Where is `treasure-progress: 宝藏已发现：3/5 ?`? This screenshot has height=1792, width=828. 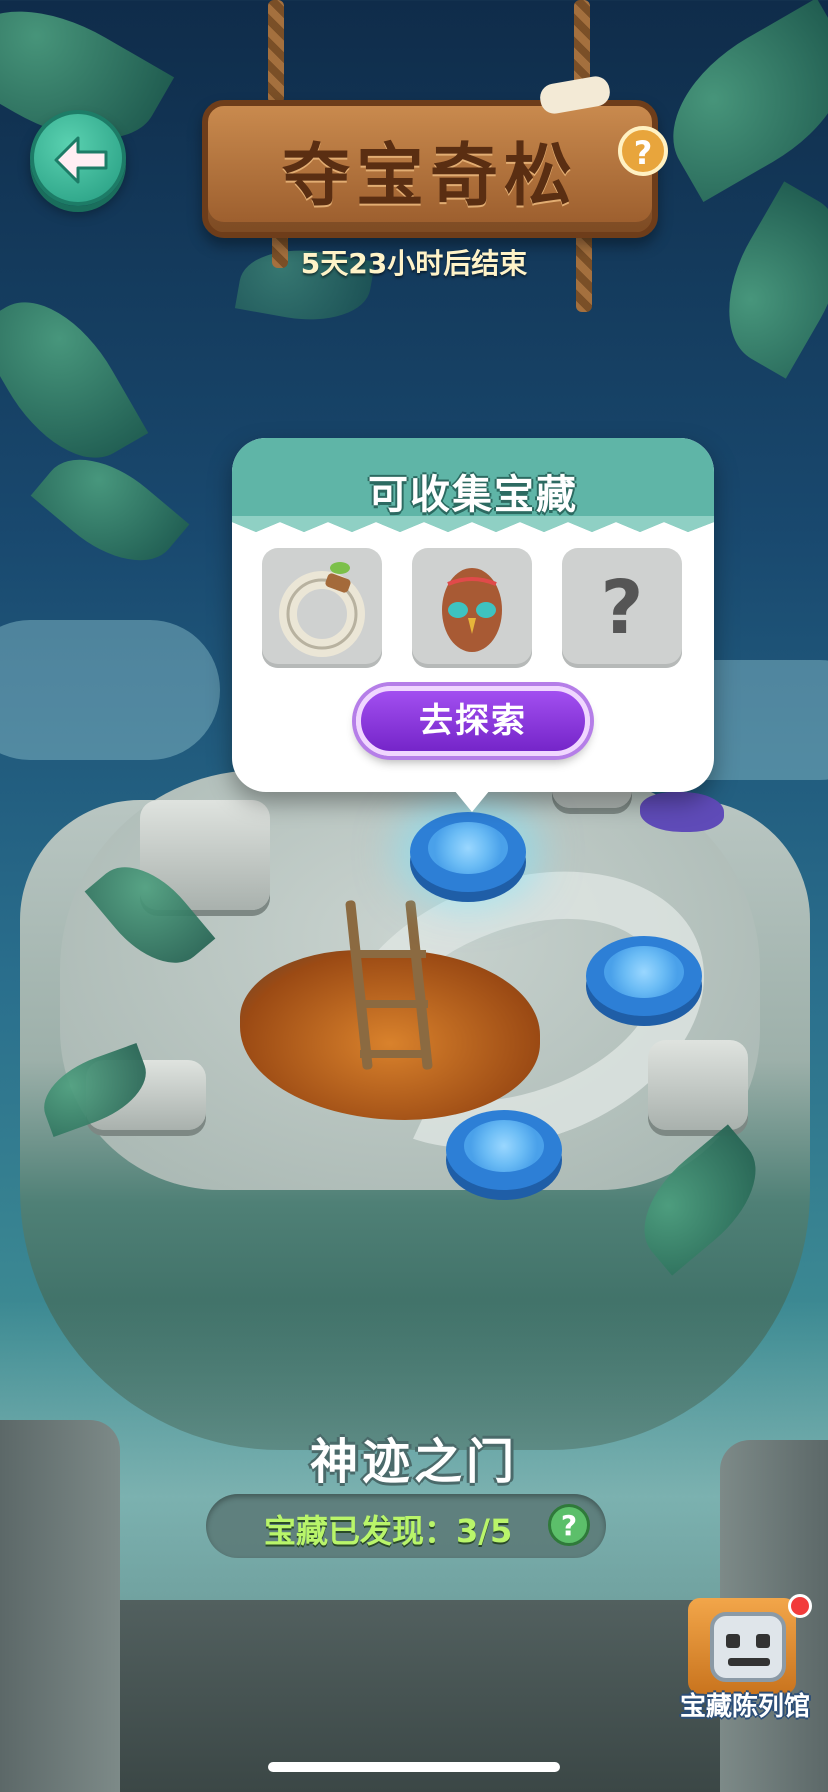
treasure-progress: 宝藏已发现：3/5 ? is located at coordinates (406, 1526).